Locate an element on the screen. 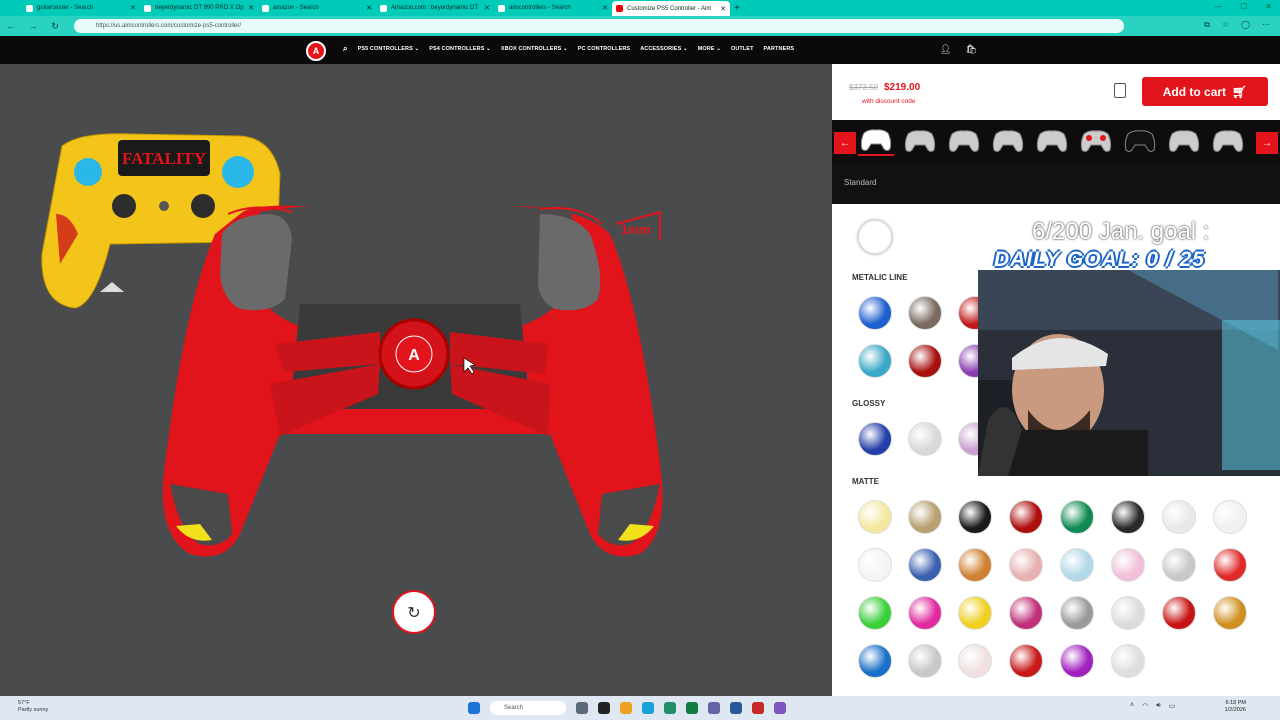  cart-icon: 🛍︎ is located at coordinates (970, 49).